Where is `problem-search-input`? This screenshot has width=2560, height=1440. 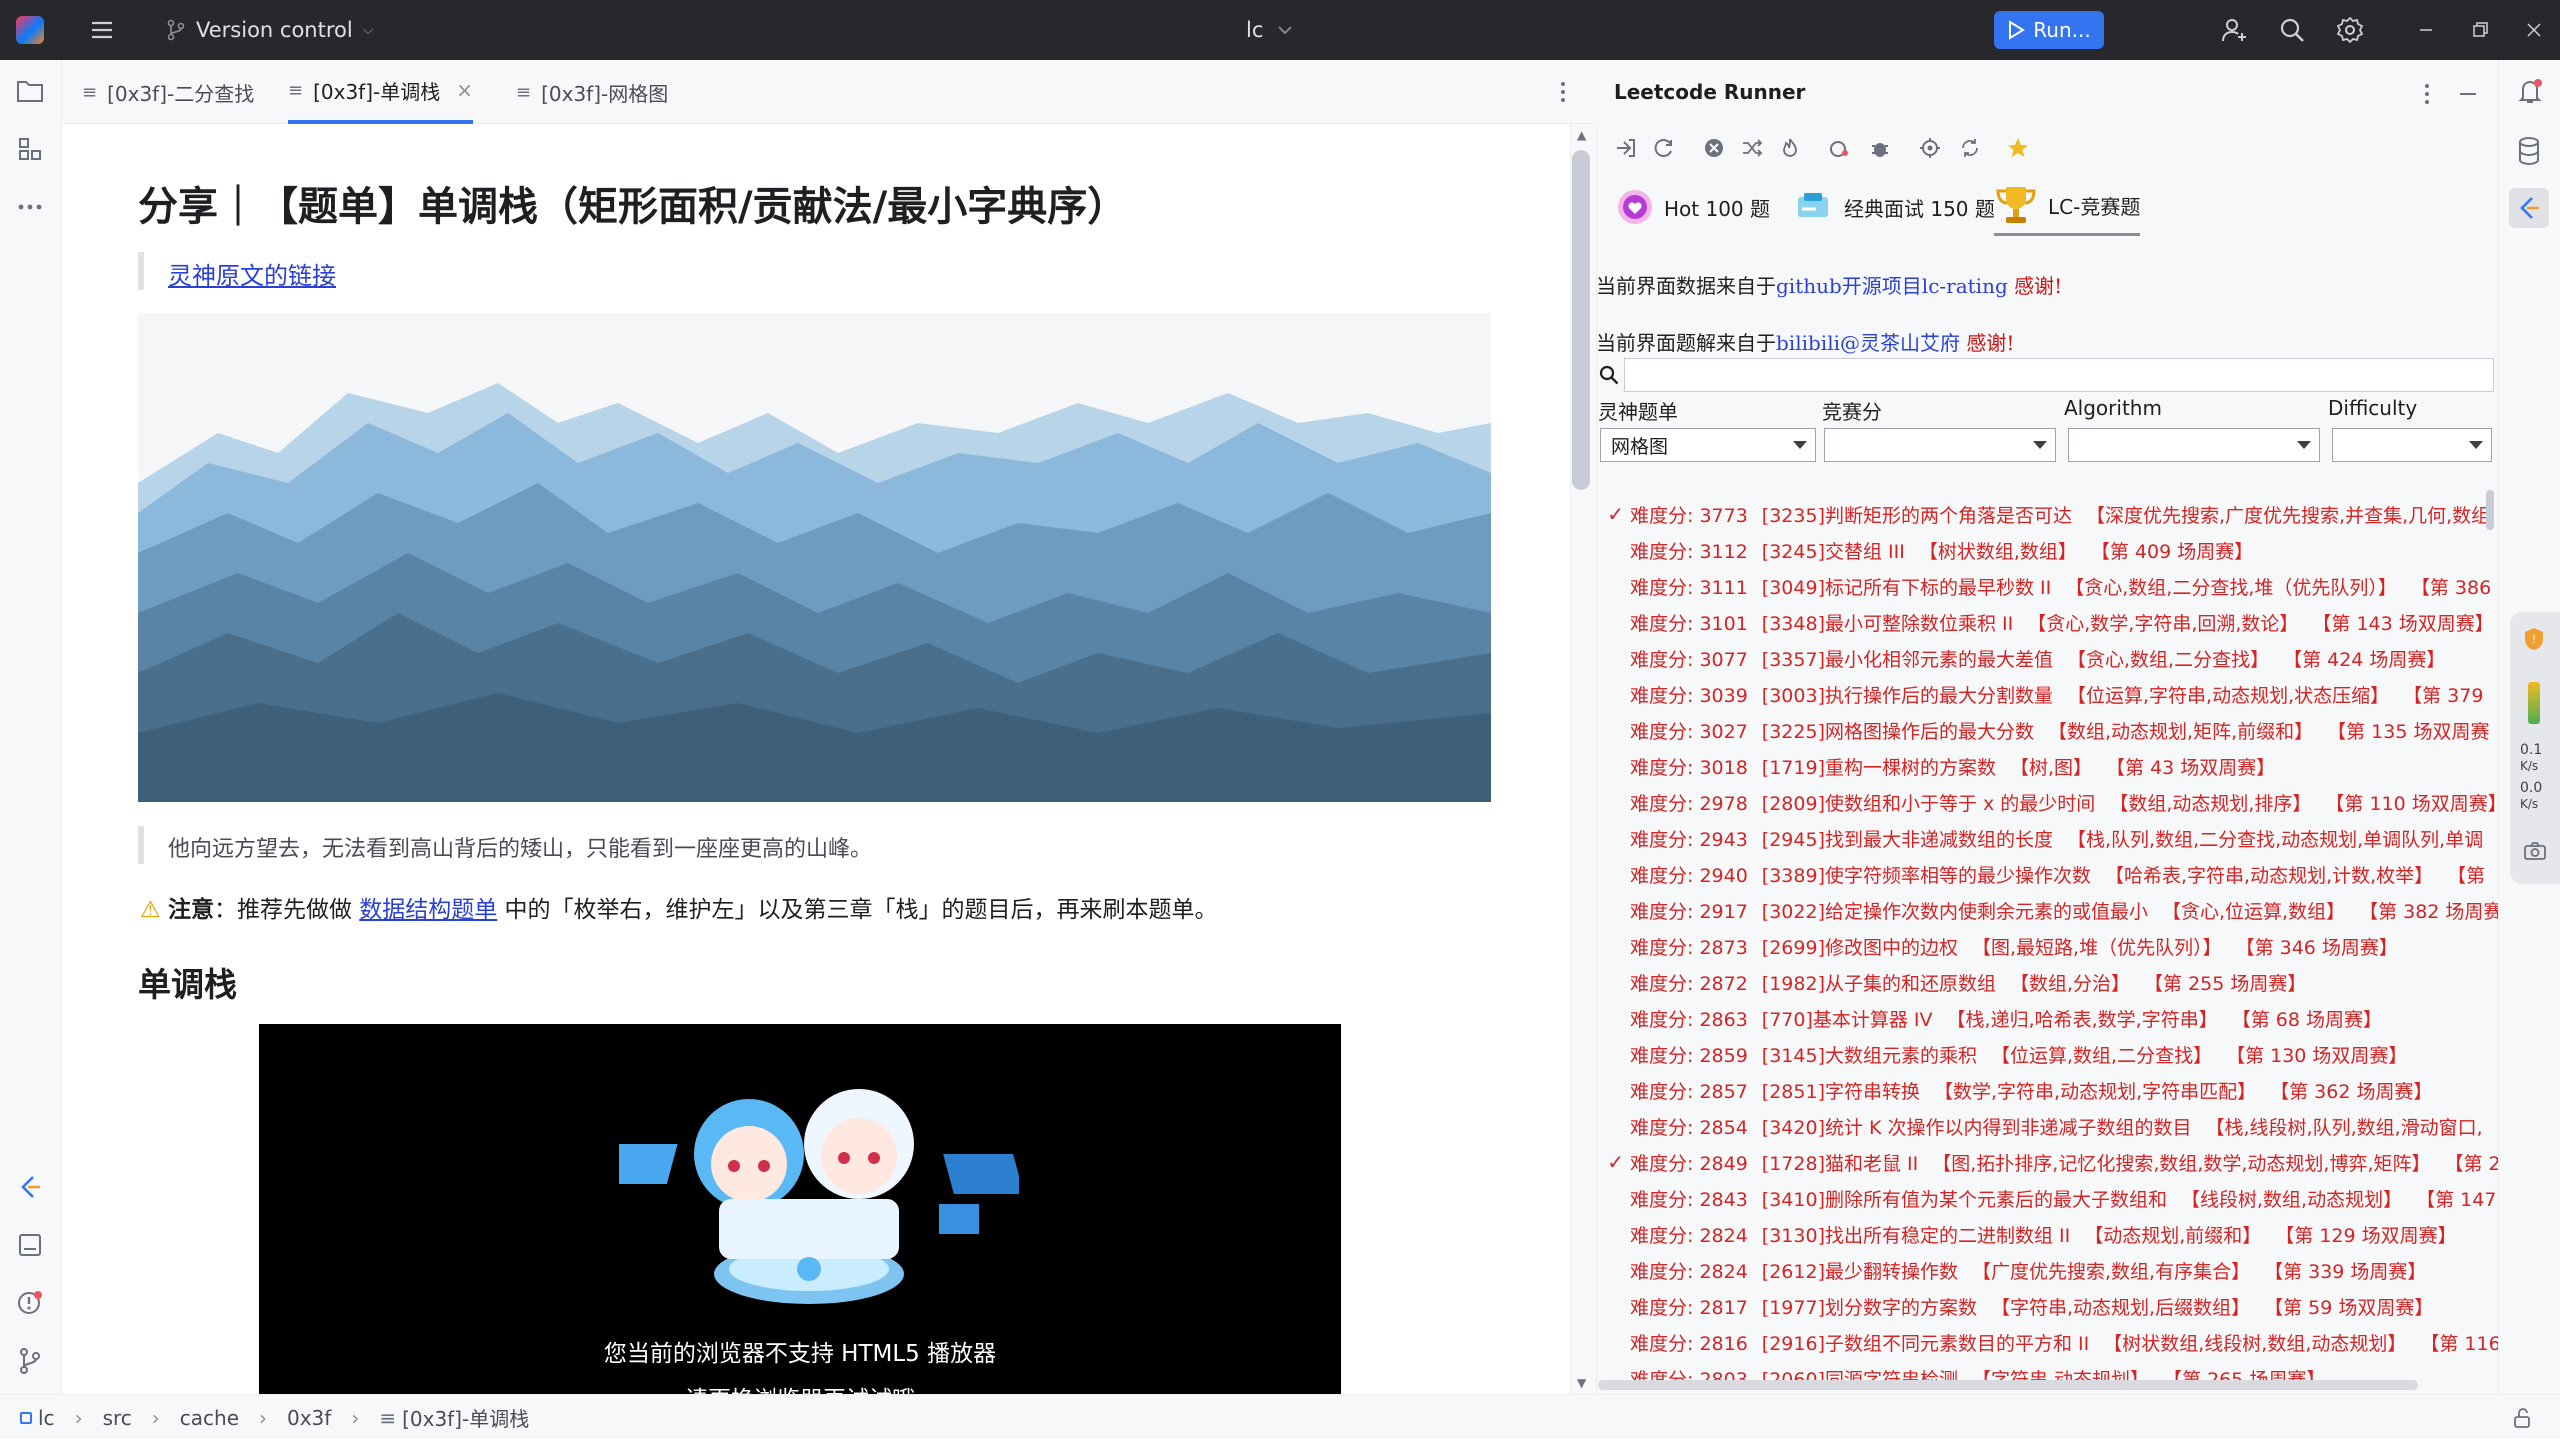 problem-search-input is located at coordinates (2059, 375).